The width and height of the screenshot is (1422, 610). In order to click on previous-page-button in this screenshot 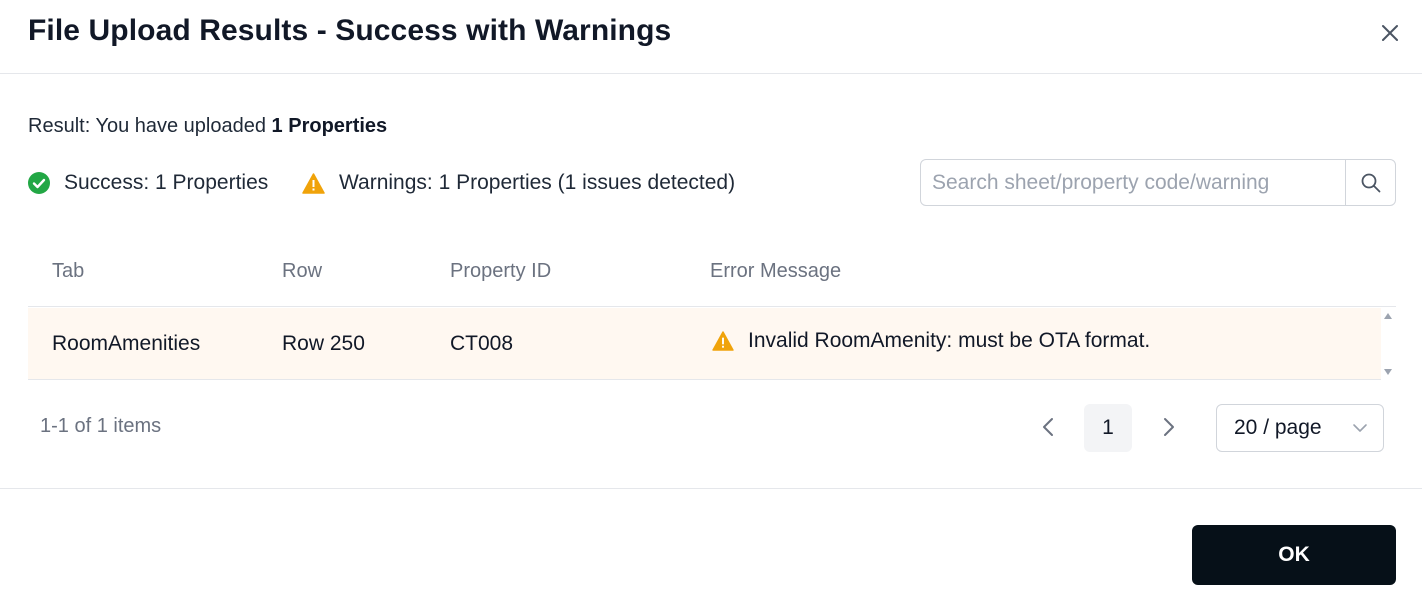, I will do `click(1049, 427)`.